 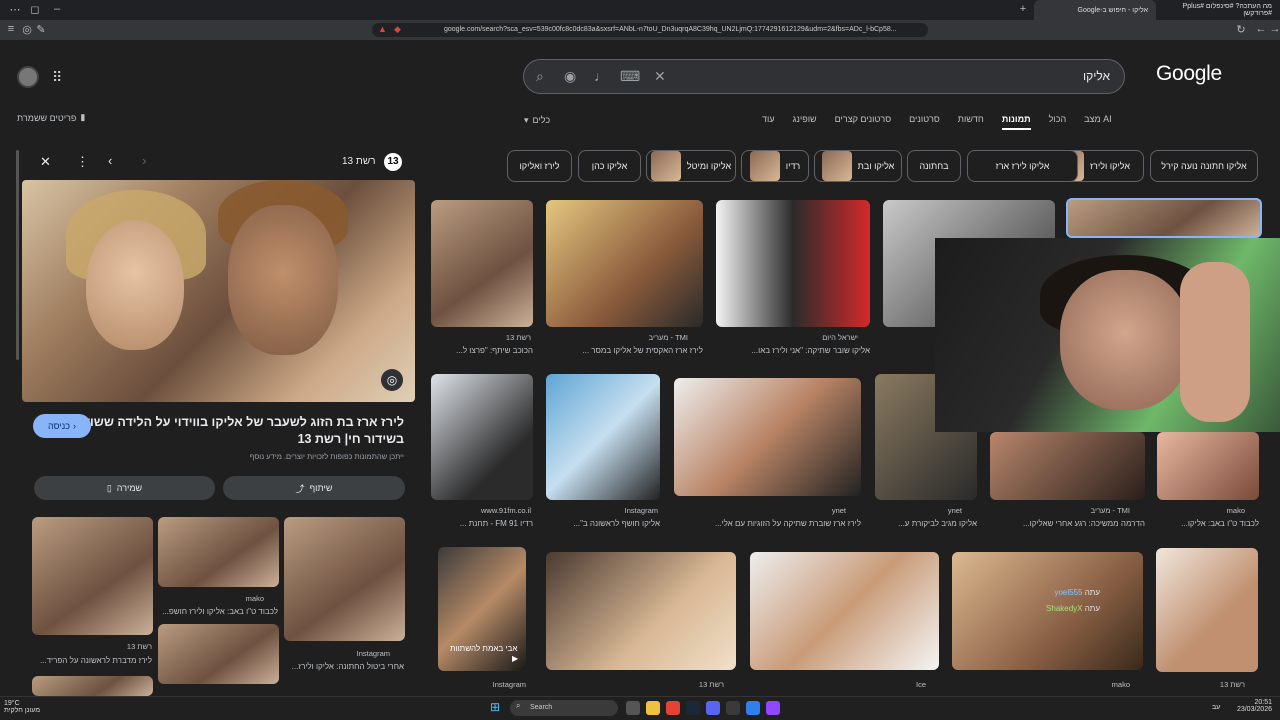 I want to click on tools-button: ▾ כלים, so click(x=537, y=120).